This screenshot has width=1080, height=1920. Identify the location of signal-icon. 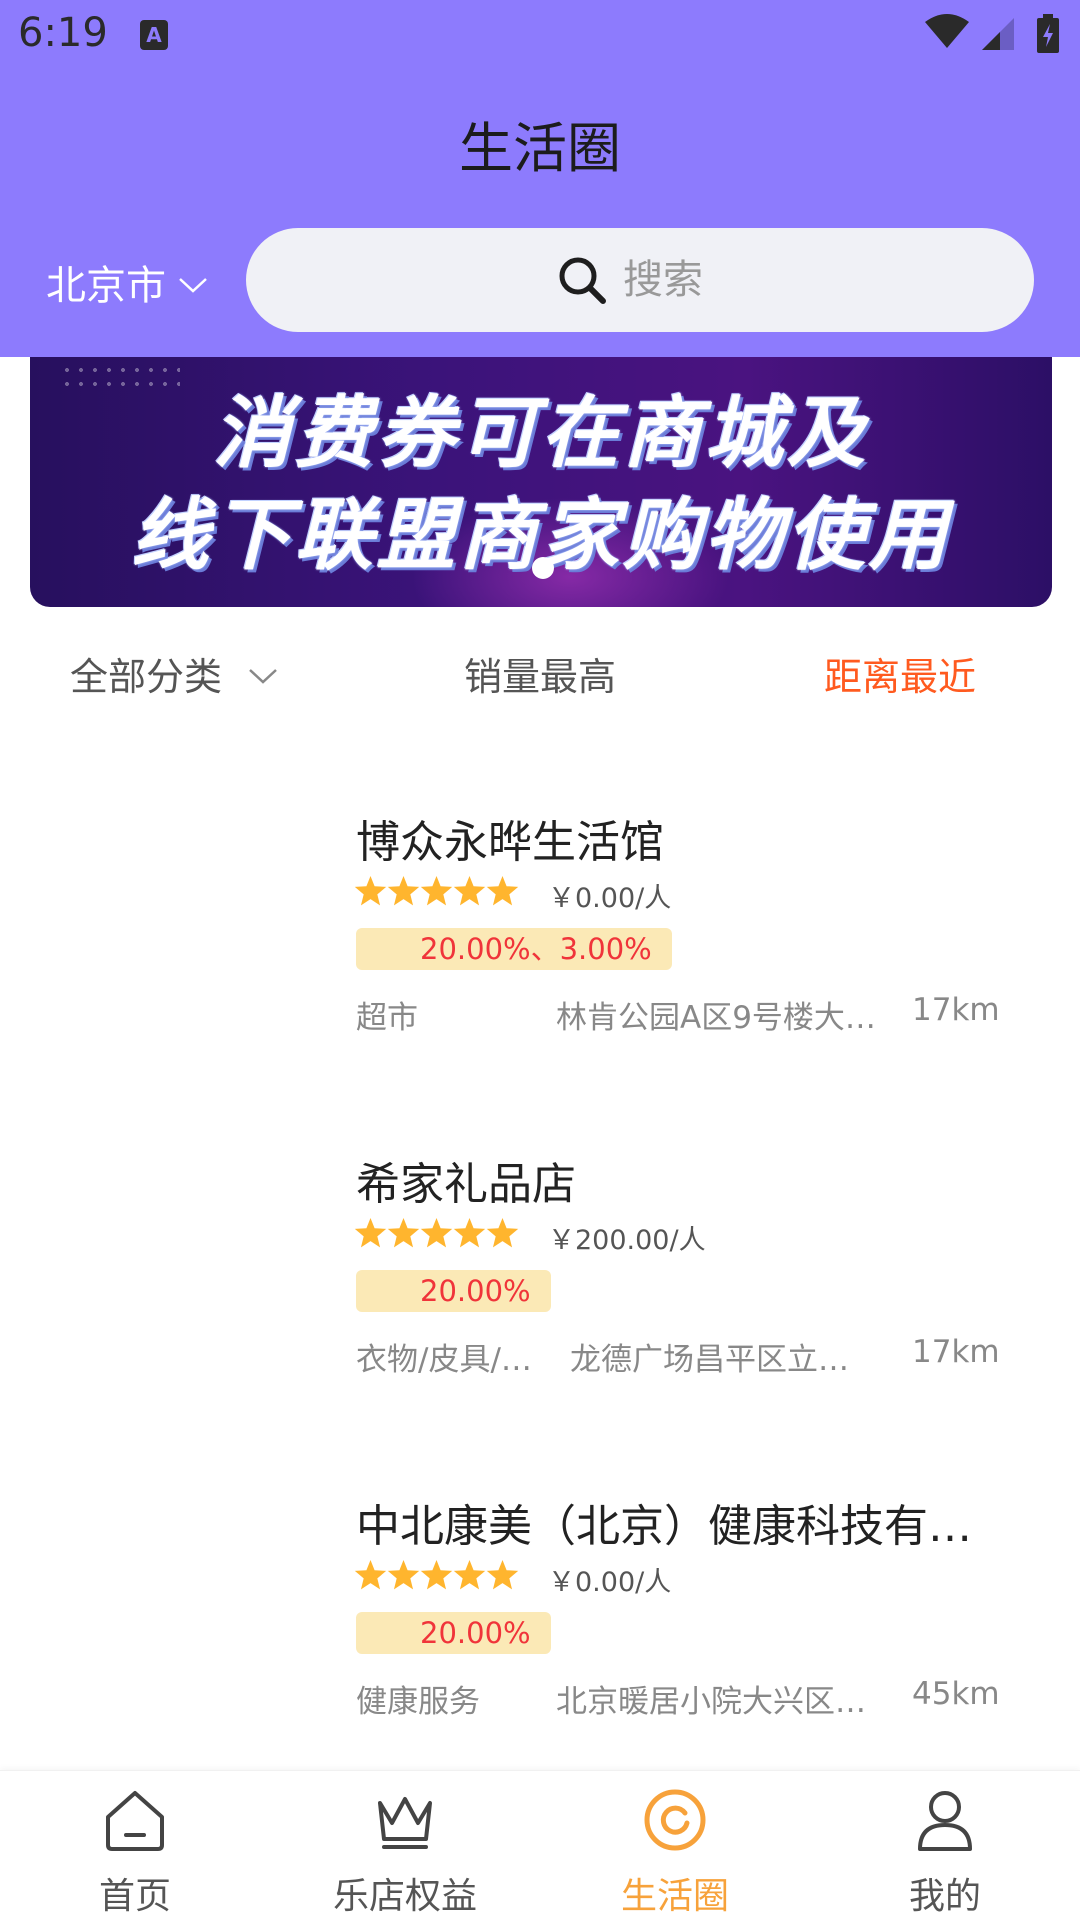
(998, 34).